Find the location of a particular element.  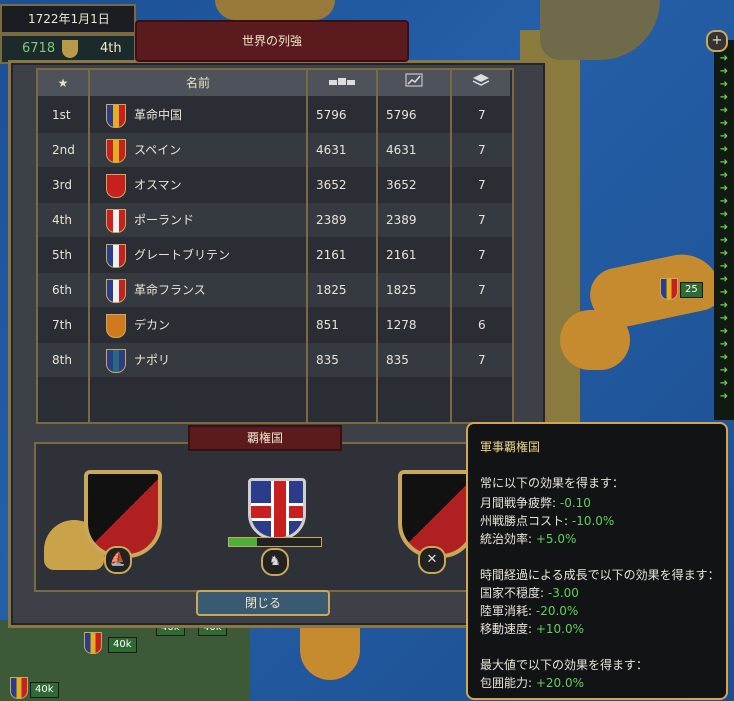

header-army is located at coordinates (343, 83).